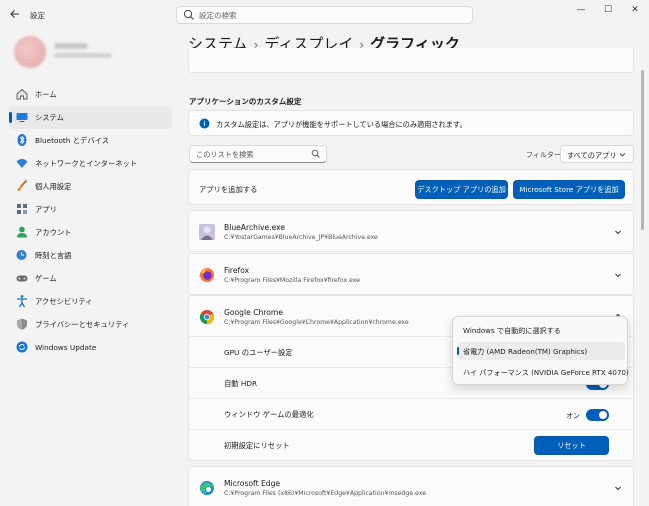 The width and height of the screenshot is (649, 506). What do you see at coordinates (207, 275) in the screenshot?
I see `firefox-icon` at bounding box center [207, 275].